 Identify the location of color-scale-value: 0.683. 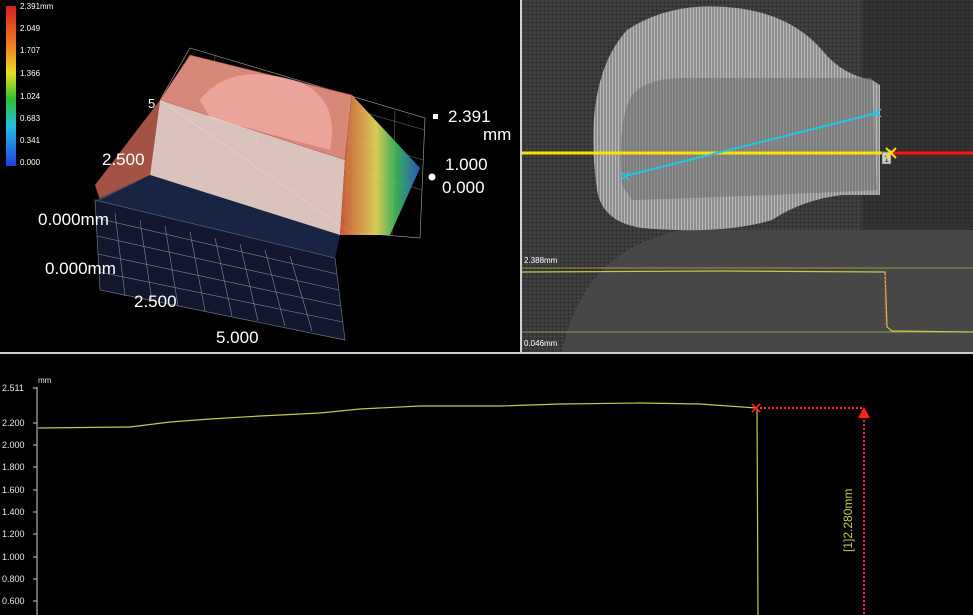
(30, 118).